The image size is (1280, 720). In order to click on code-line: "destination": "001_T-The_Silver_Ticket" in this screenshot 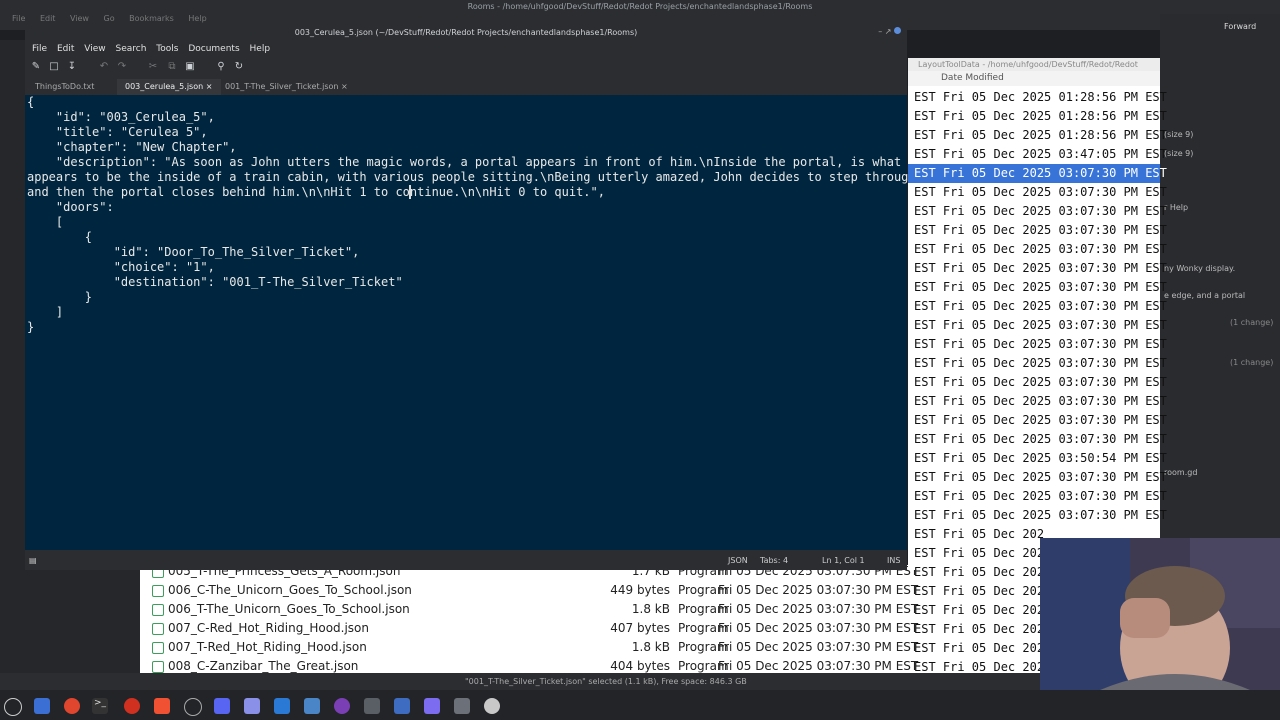, I will do `click(215, 282)`.